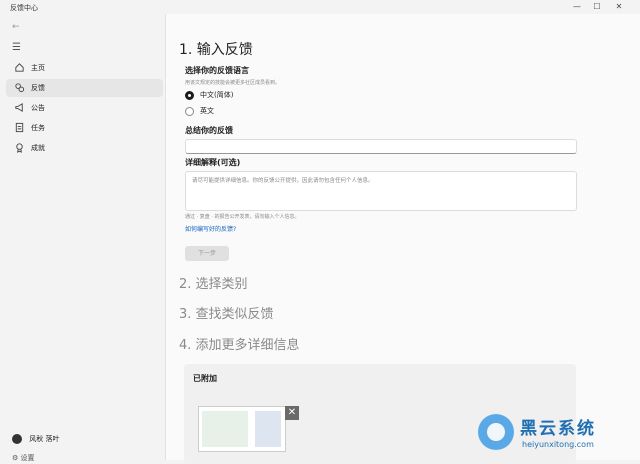 This screenshot has height=464, width=640. Describe the element at coordinates (24, 8) in the screenshot. I see `app-title: 反馈中心` at that location.